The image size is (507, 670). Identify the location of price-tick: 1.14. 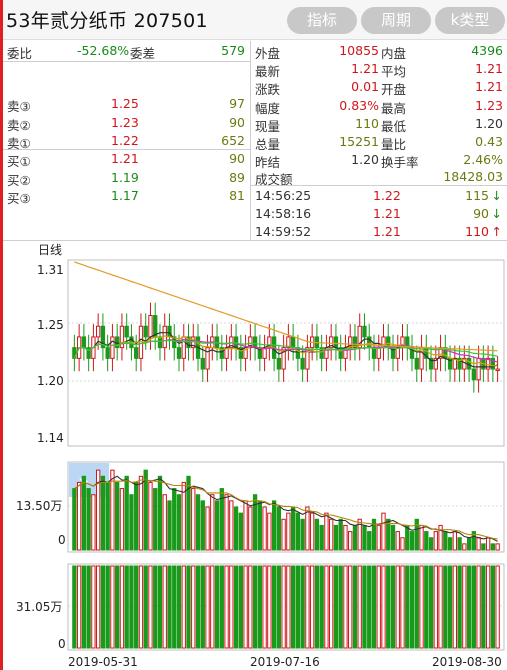
(50, 438).